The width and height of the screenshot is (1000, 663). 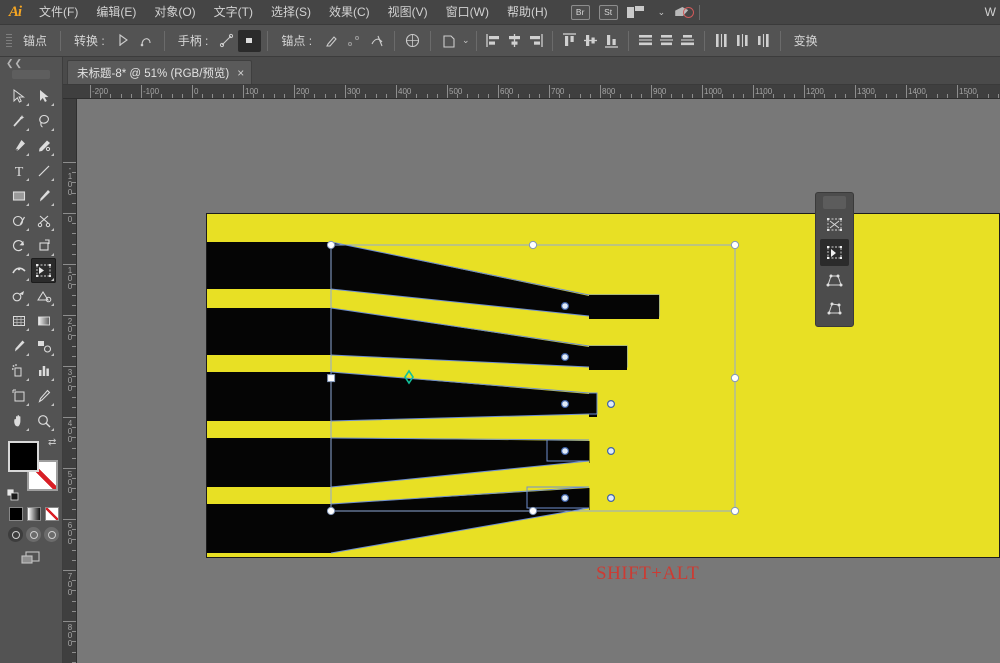 What do you see at coordinates (43, 395) in the screenshot?
I see `slice-tool` at bounding box center [43, 395].